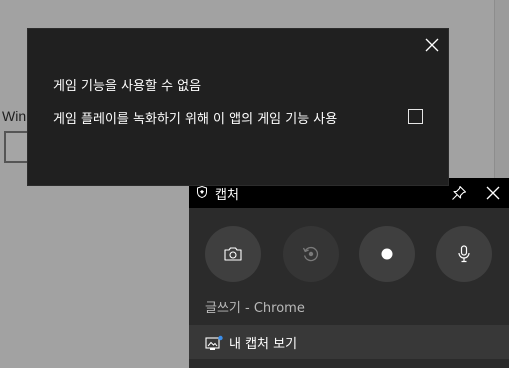 Image resolution: width=509 pixels, height=368 pixels. I want to click on microphone-icon, so click(464, 254).